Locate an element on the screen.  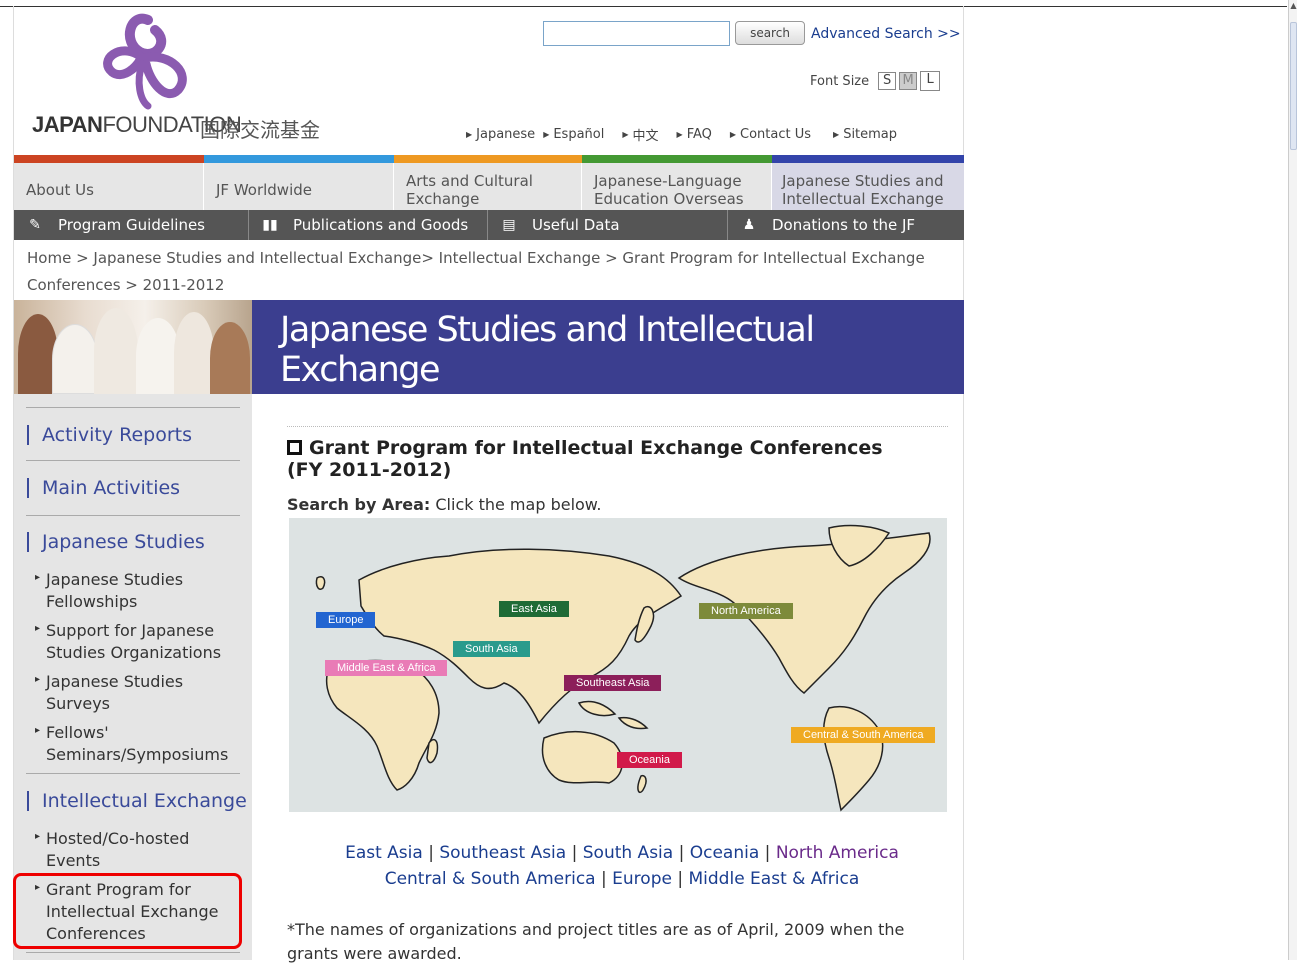
sidebar-subitem-surveys: Japanese Studies Surveys is located at coordinates (120, 692).